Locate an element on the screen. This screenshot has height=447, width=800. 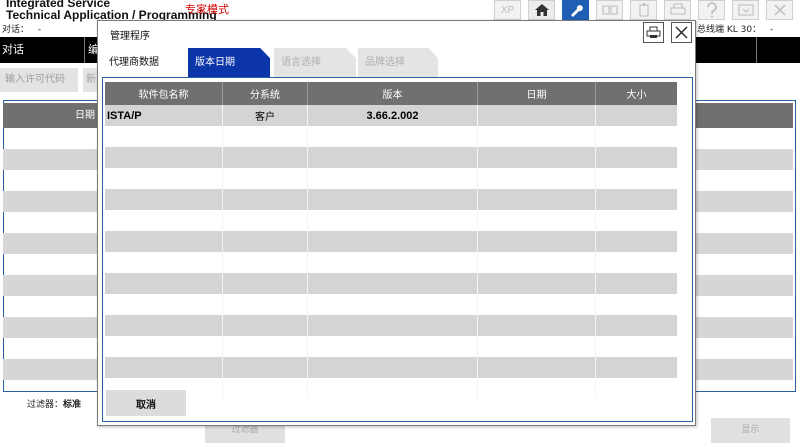
kl30-info-label: 总线端 KL 30： is located at coordinates (729, 30).